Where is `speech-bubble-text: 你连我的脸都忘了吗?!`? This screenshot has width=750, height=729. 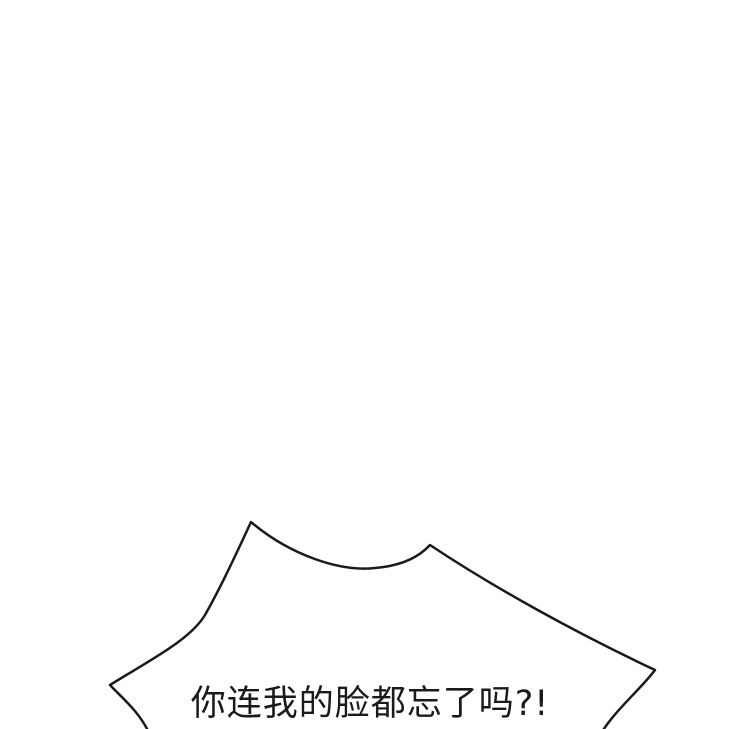
speech-bubble-text: 你连我的脸都忘了吗?! is located at coordinates (370, 704).